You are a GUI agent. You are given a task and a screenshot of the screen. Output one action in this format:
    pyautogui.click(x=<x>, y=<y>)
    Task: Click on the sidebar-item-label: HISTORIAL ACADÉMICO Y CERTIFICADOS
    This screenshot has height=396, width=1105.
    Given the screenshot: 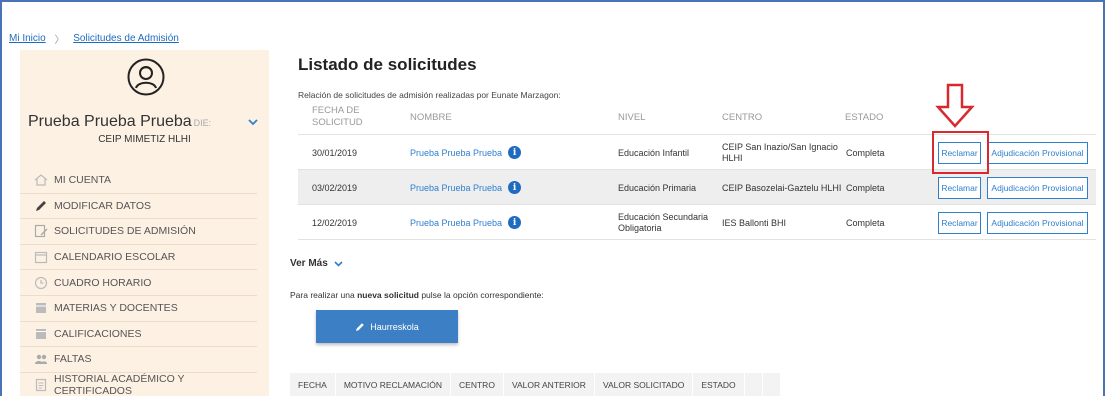 What is the action you would take?
    pyautogui.click(x=119, y=384)
    